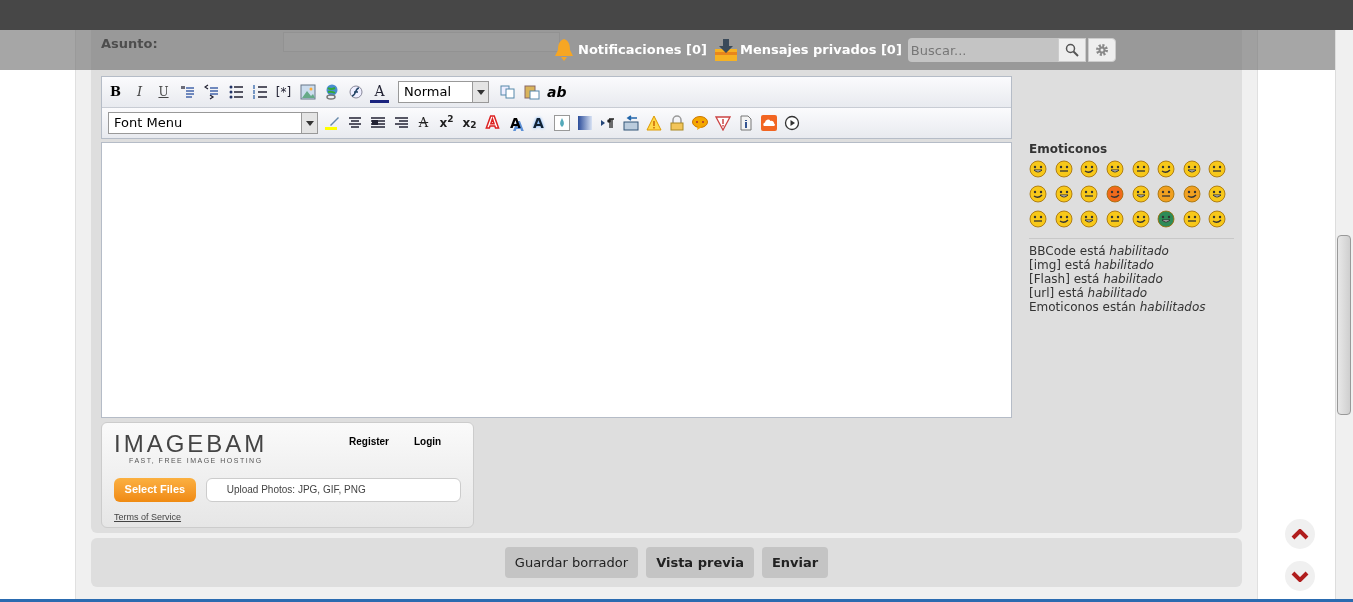  I want to click on info-icon, so click(745, 123).